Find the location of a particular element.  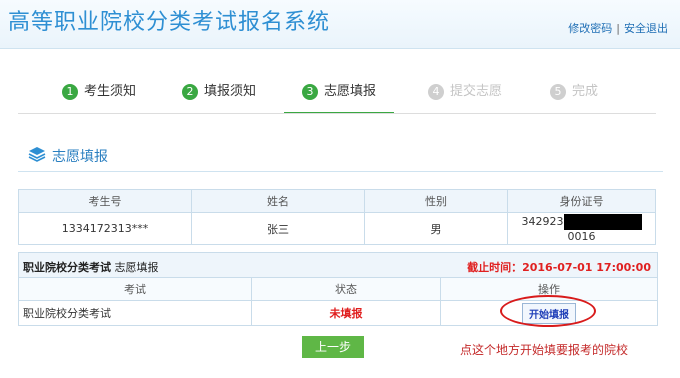

step-3: 3 志愿填报 is located at coordinates (339, 96).